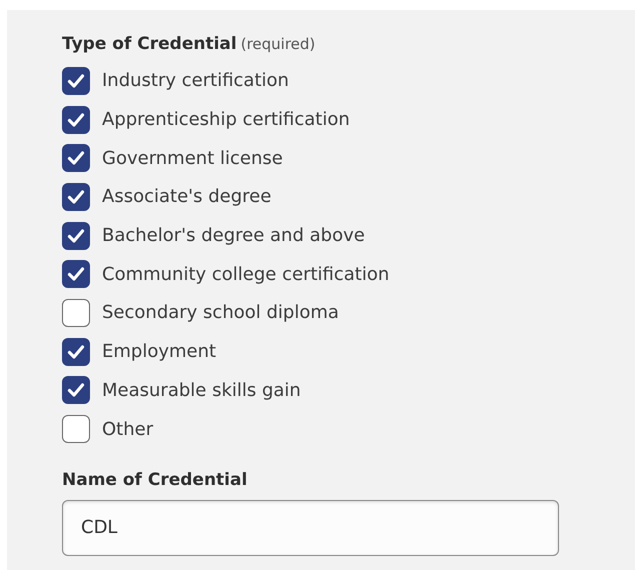 Image resolution: width=635 pixels, height=570 pixels. What do you see at coordinates (187, 196) in the screenshot?
I see `checkbox-label: Associate's degree` at bounding box center [187, 196].